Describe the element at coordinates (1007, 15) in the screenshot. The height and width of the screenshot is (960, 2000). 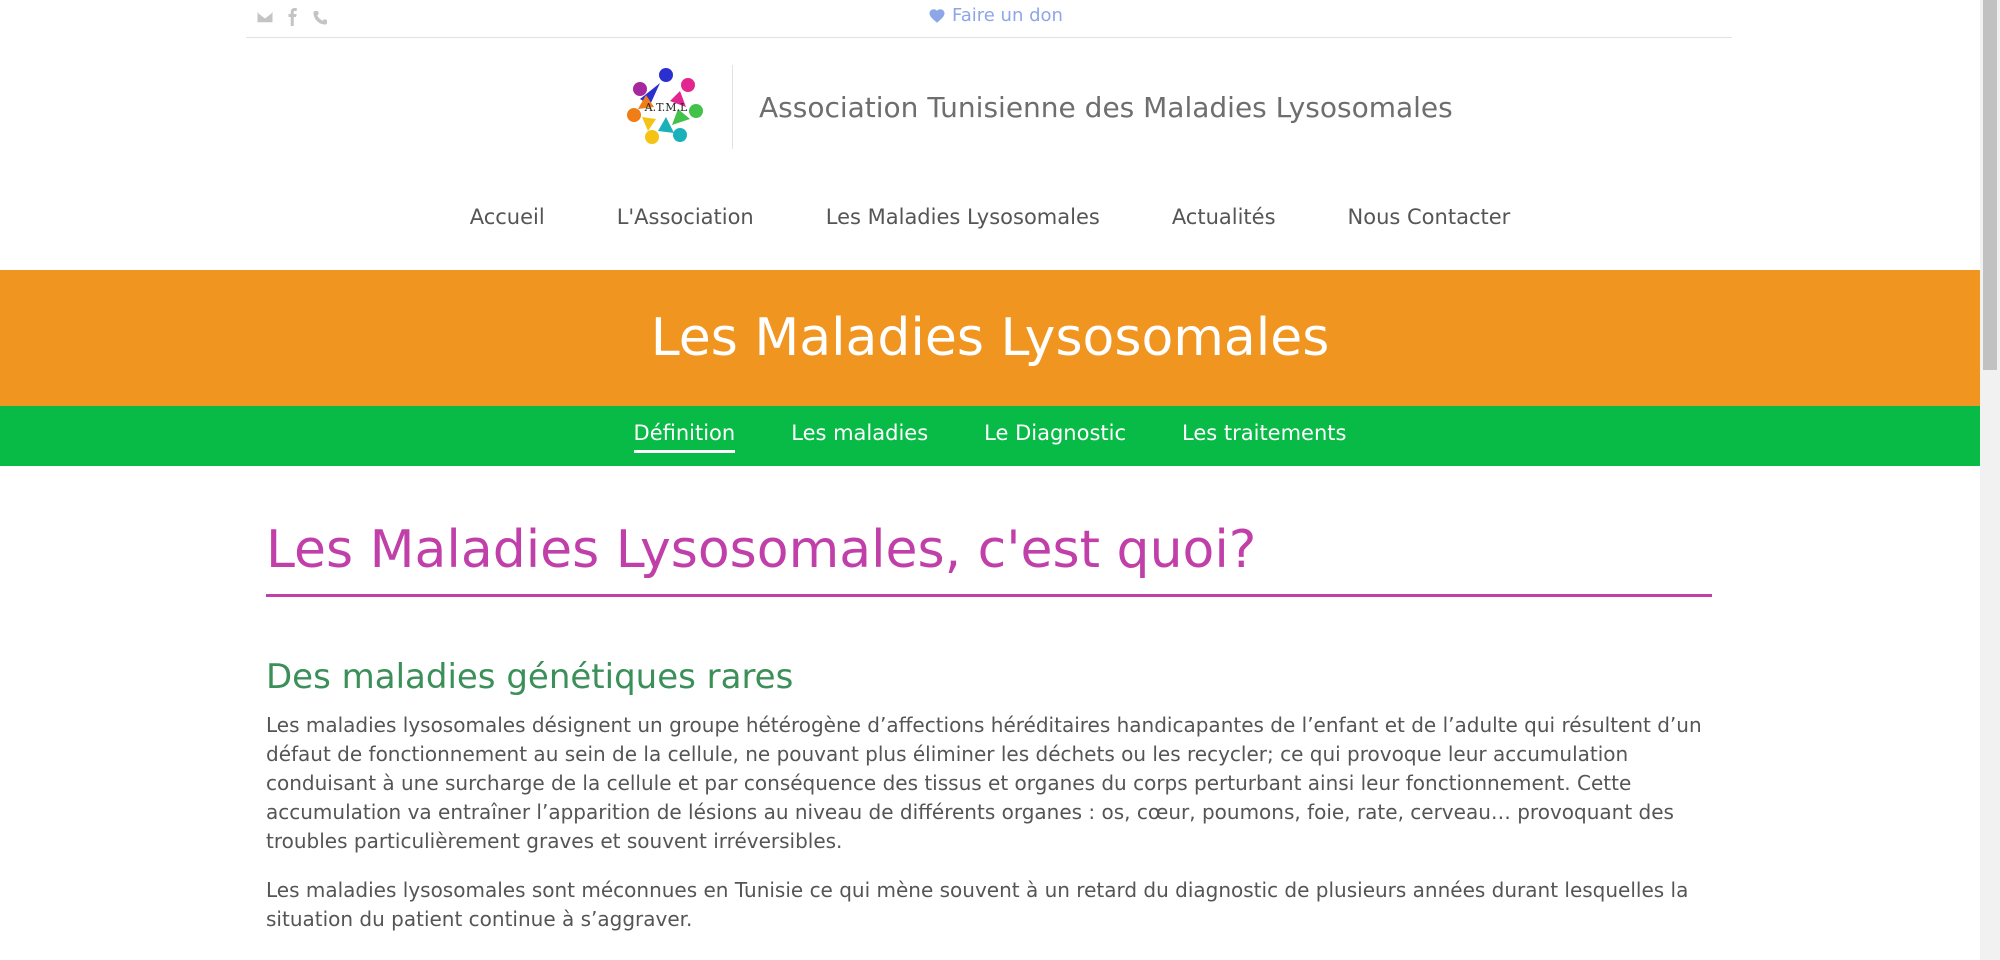
I see `donate-label: Faire un don` at that location.